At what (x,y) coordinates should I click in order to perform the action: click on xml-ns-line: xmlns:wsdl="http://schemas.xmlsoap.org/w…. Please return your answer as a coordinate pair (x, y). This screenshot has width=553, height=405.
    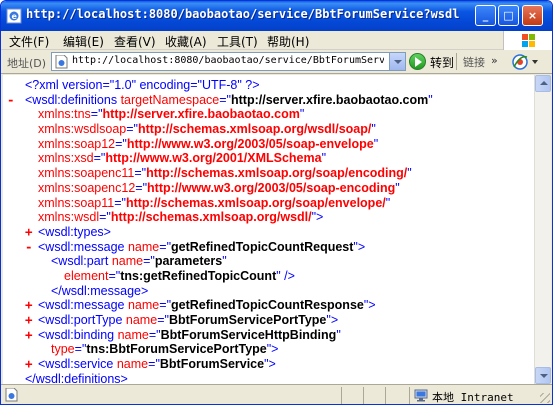
    Looking at the image, I should click on (181, 217).